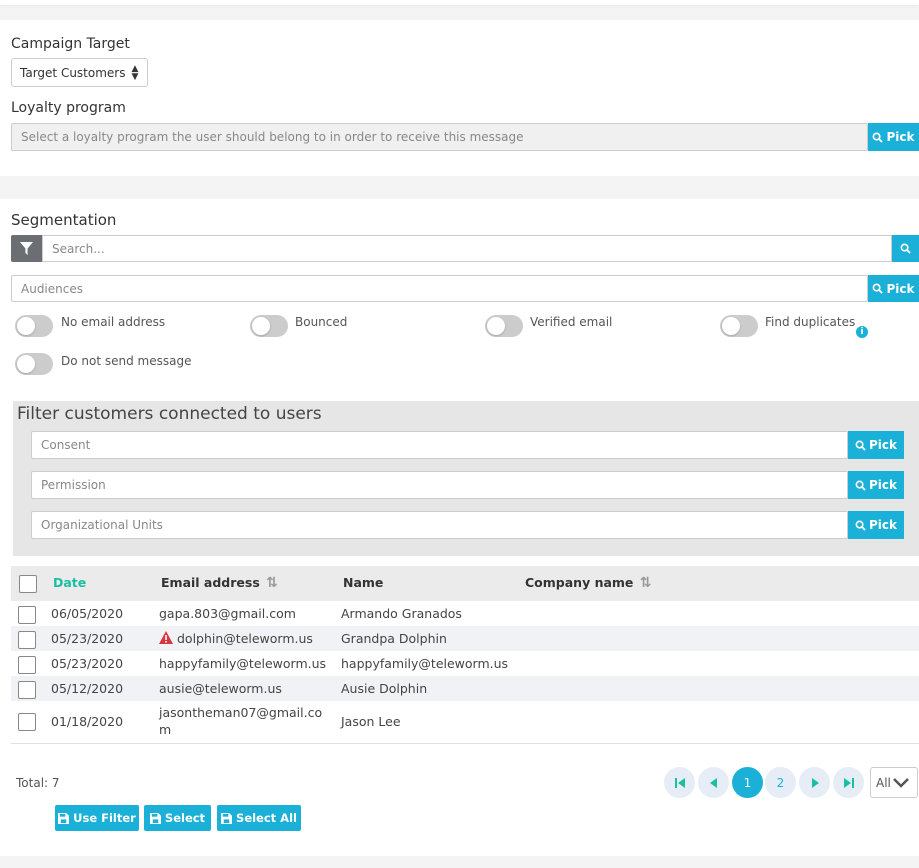  Describe the element at coordinates (73, 72) in the screenshot. I see `campaign-target-value: Target Customers` at that location.